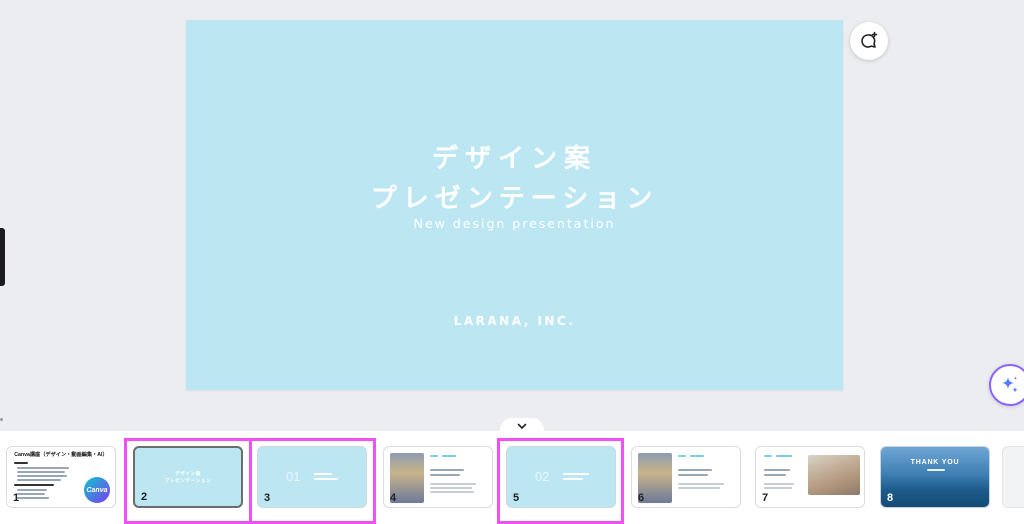 This screenshot has width=1024, height=524. I want to click on magic-assistant-button, so click(1006, 385).